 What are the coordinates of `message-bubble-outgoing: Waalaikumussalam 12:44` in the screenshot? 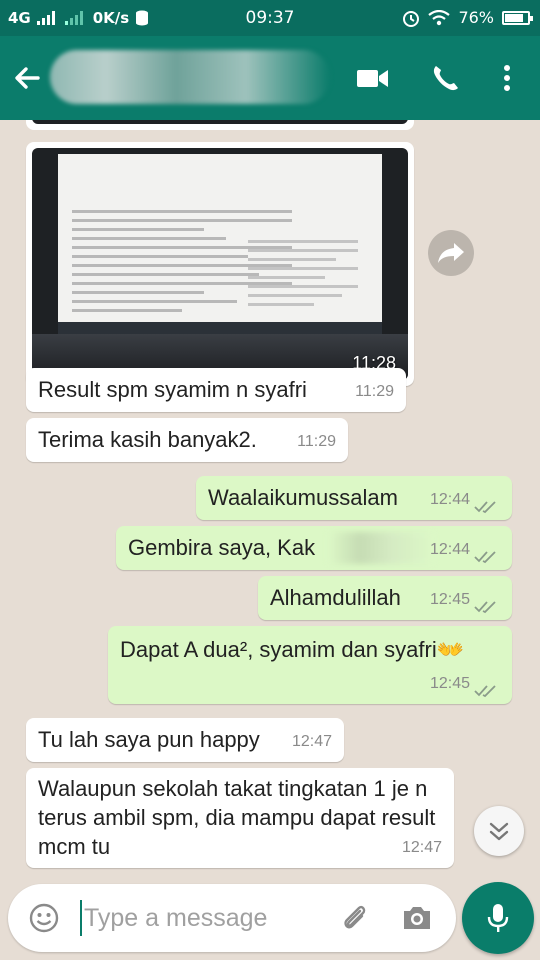 It's located at (354, 498).